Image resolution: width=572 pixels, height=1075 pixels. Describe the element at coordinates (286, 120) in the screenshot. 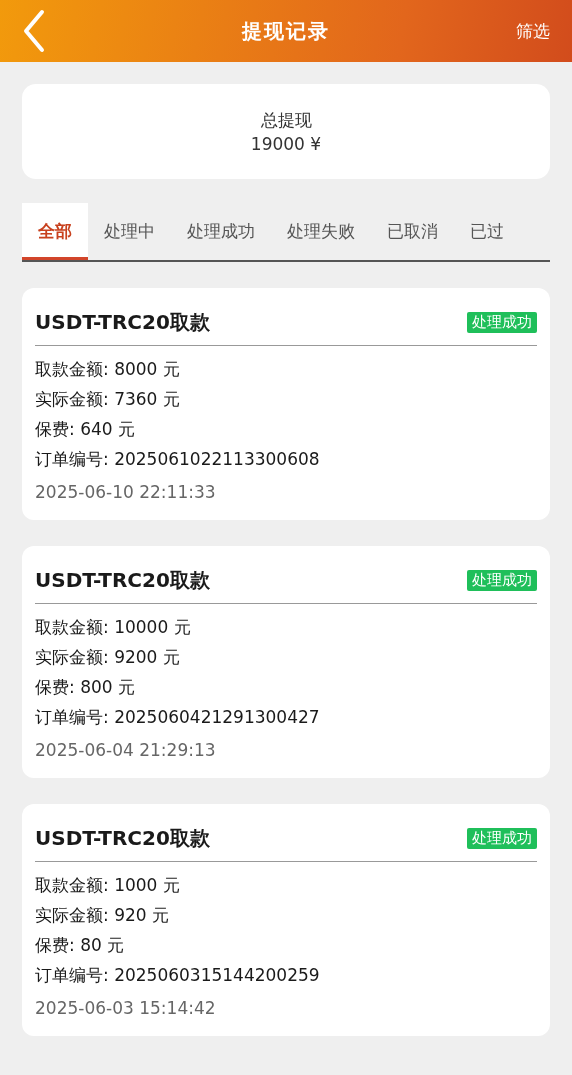

I see `summary-label: 总提现` at that location.